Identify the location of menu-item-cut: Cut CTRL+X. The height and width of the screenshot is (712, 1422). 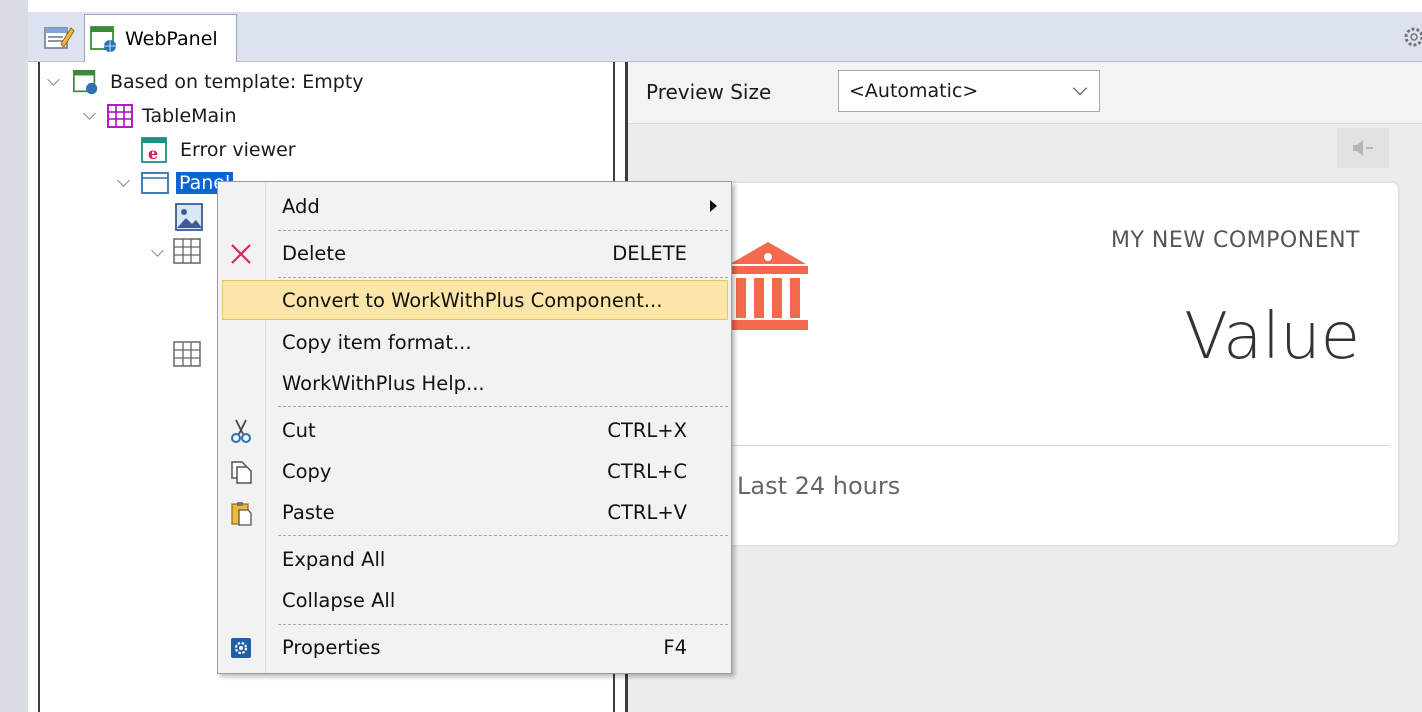
(474, 430).